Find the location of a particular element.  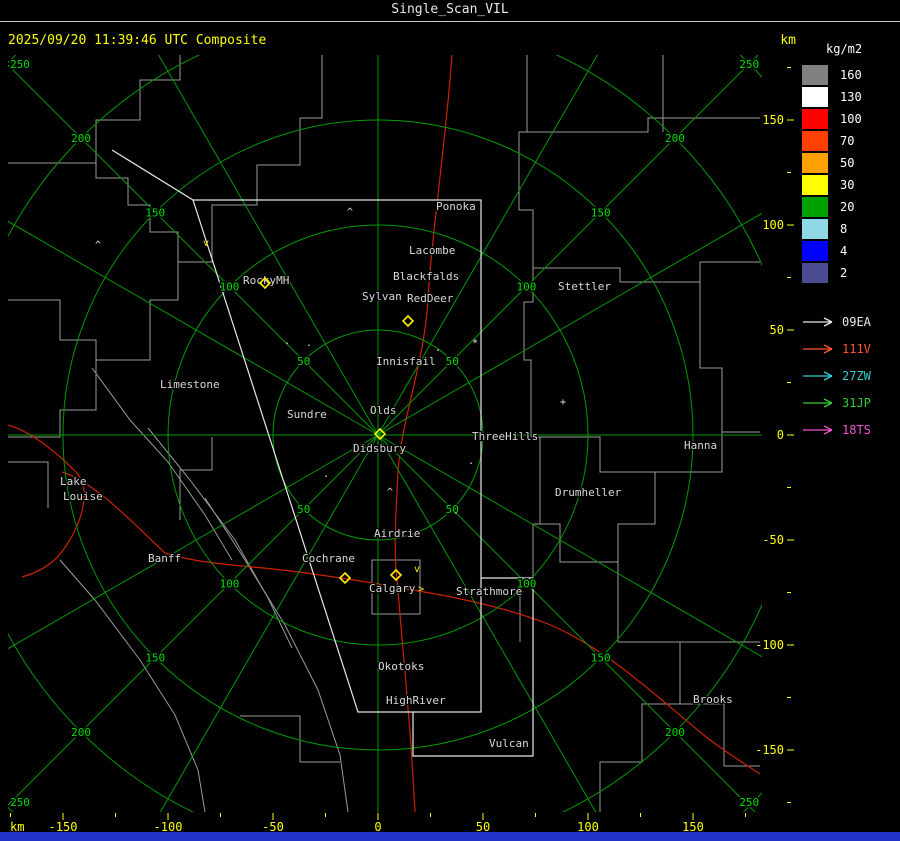

legend-value: 130 is located at coordinates (851, 97).